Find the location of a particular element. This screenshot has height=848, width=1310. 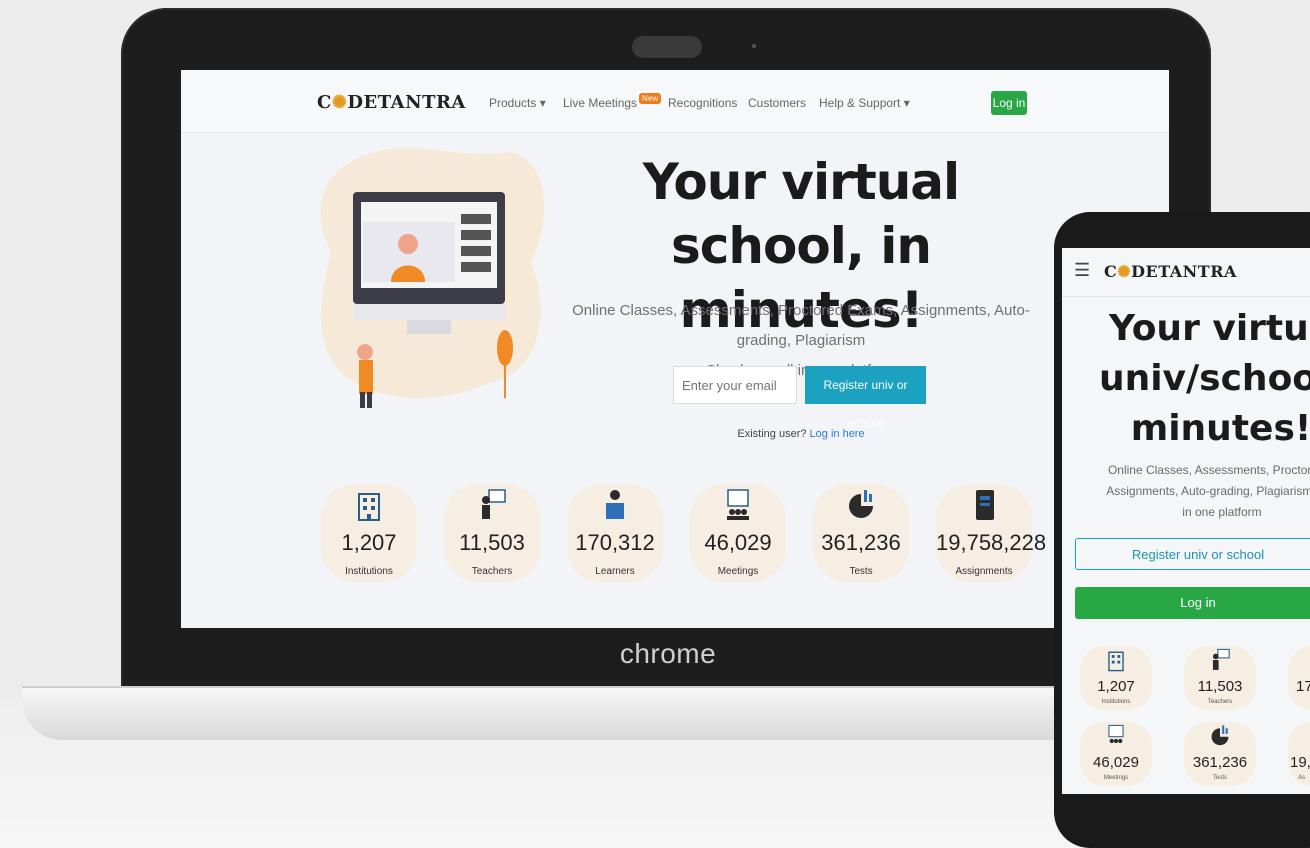

nav-customers: Customers is located at coordinates (777, 103).